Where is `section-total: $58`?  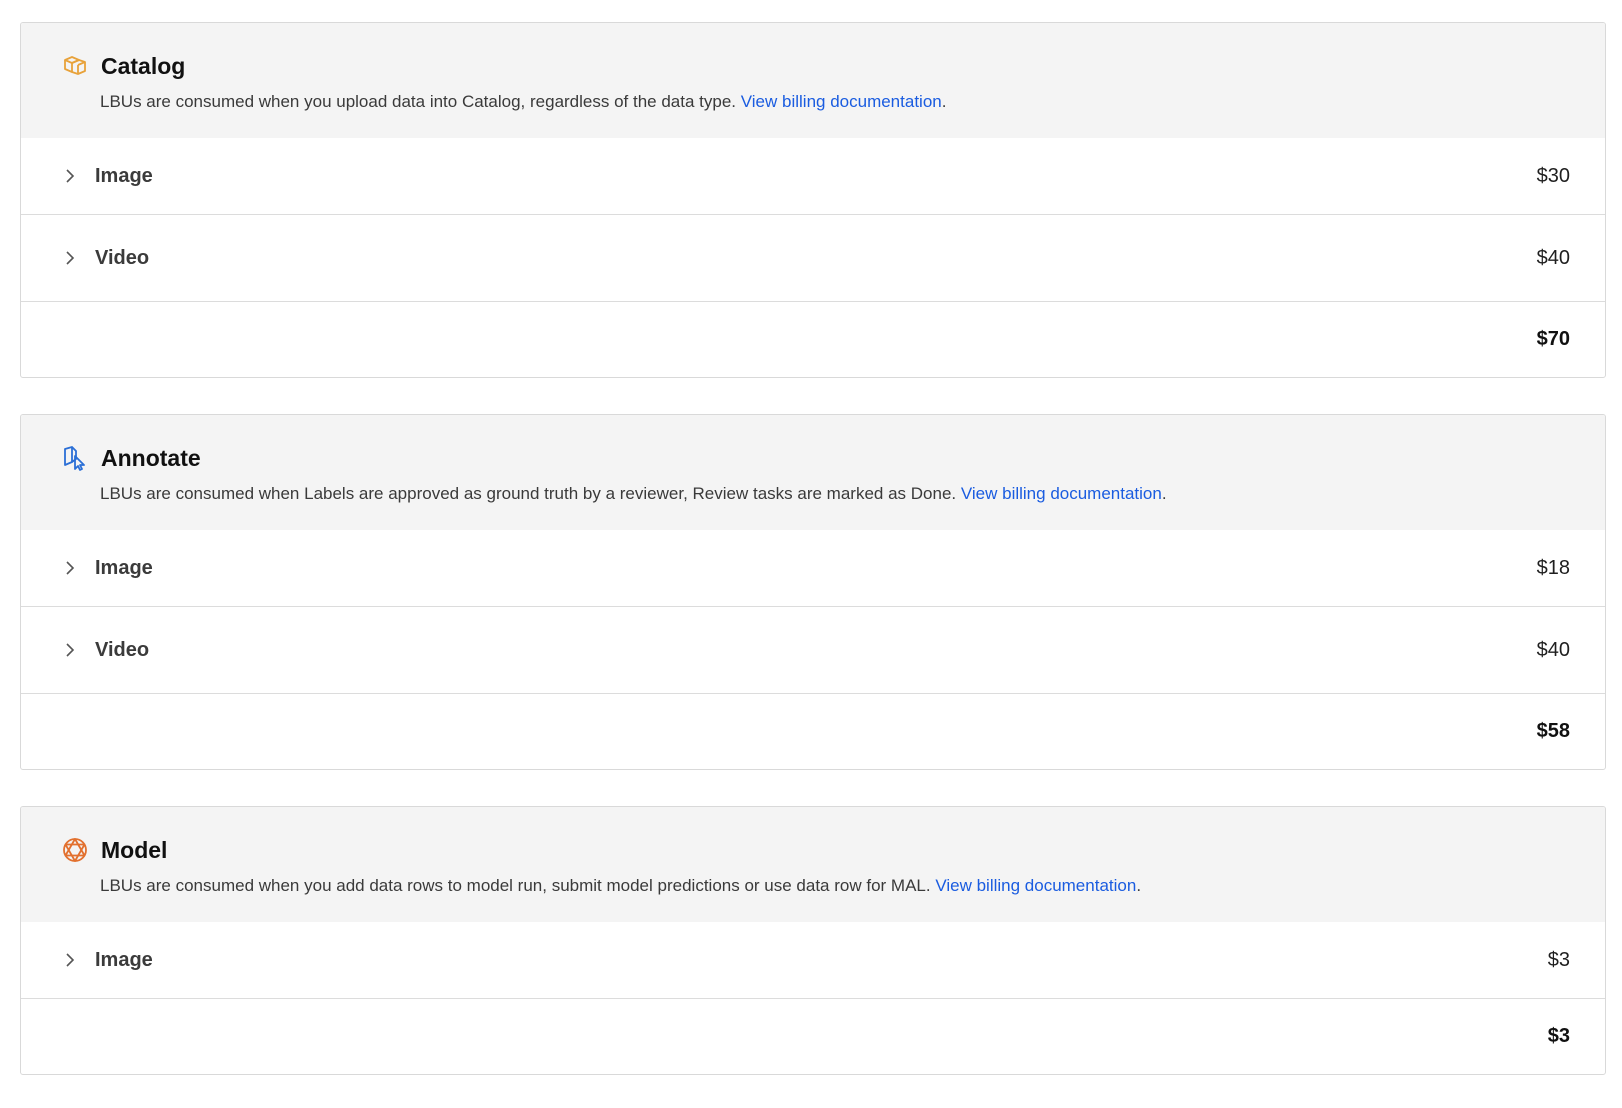 section-total: $58 is located at coordinates (1553, 731).